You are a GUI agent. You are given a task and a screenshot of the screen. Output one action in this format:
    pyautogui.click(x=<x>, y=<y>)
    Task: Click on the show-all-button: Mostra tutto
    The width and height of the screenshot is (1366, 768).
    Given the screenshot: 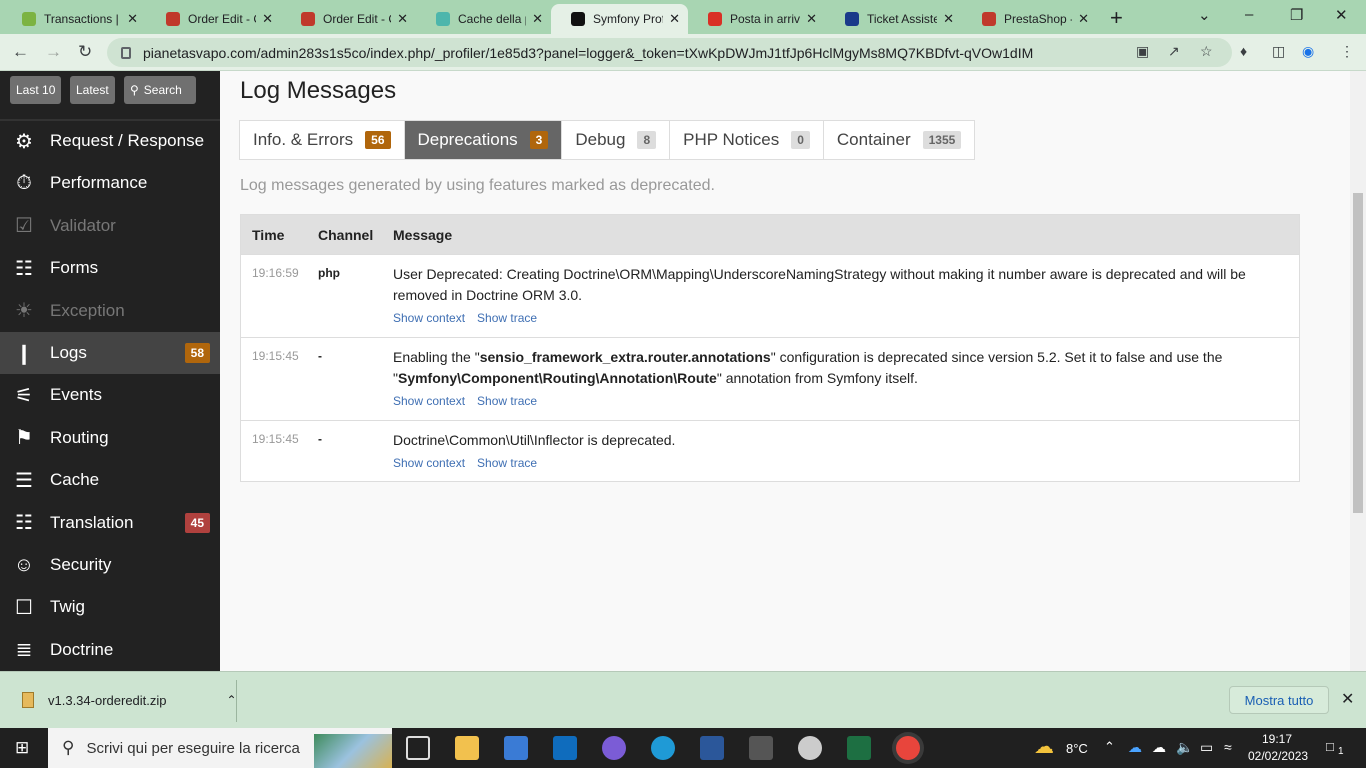 What is the action you would take?
    pyautogui.click(x=1279, y=700)
    